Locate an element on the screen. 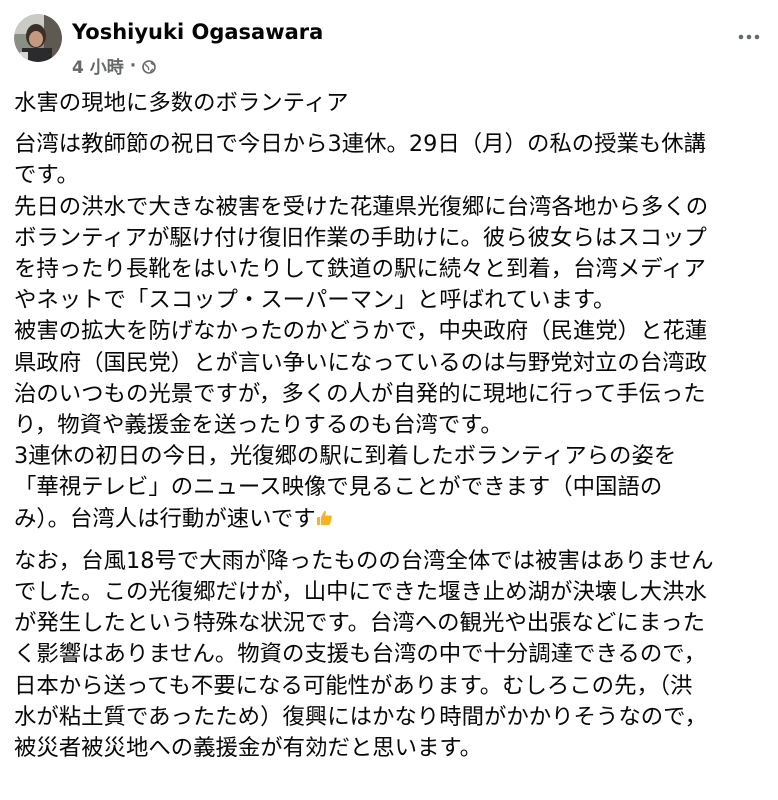 Image resolution: width=778 pixels, height=800 pixels. more-options-icon is located at coordinates (749, 37).